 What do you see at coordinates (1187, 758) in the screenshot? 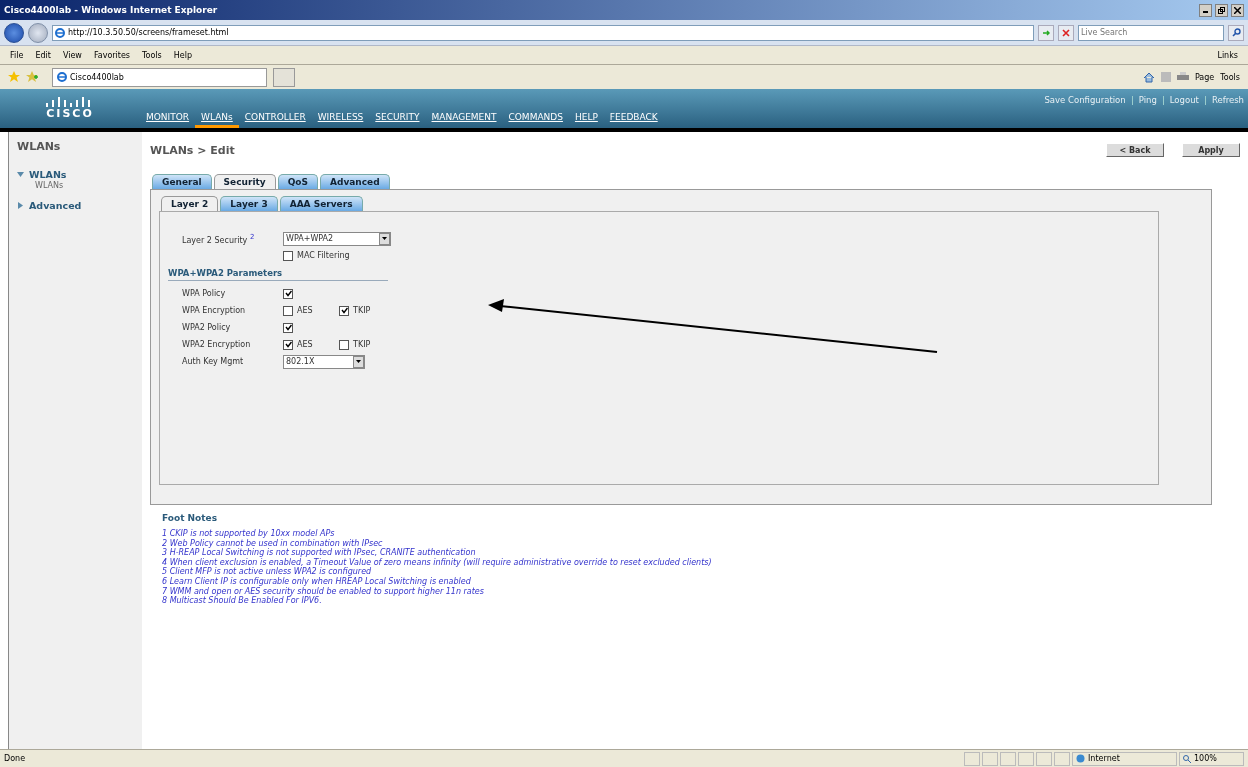
I see `zoom-icon` at bounding box center [1187, 758].